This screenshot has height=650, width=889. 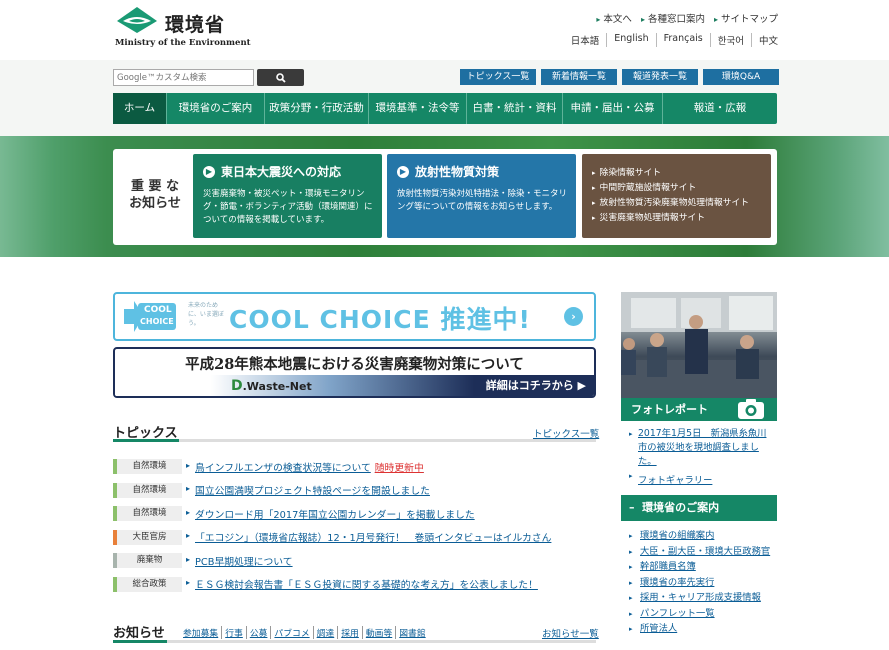 I want to click on interim-storage-site-link: 中間貯蔵施設情報サイト, so click(x=681, y=188).